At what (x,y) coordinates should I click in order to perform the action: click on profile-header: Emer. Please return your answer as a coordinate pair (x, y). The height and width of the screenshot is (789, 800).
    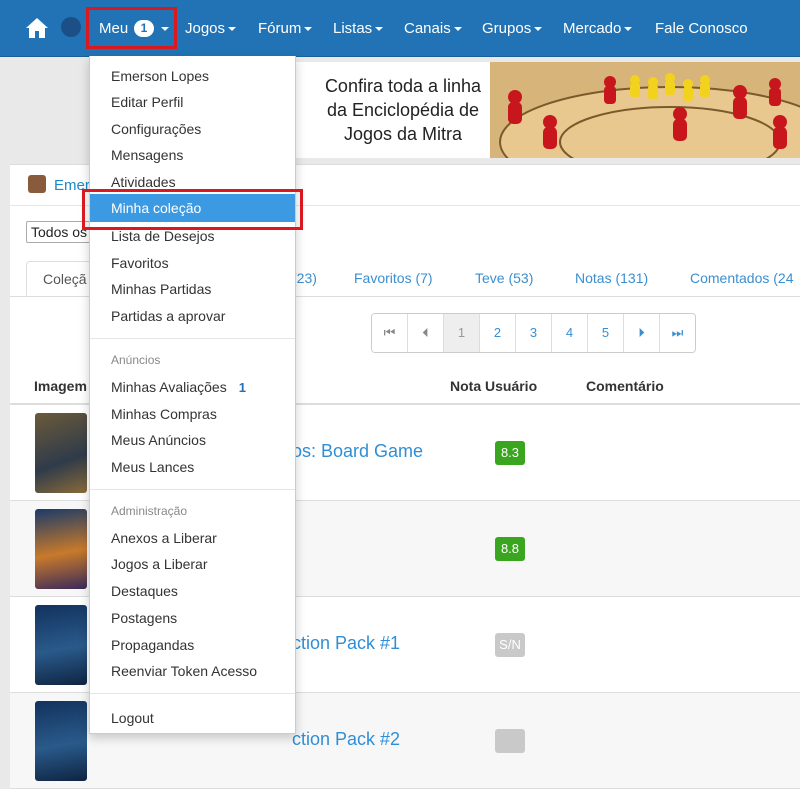
    Looking at the image, I should click on (59, 184).